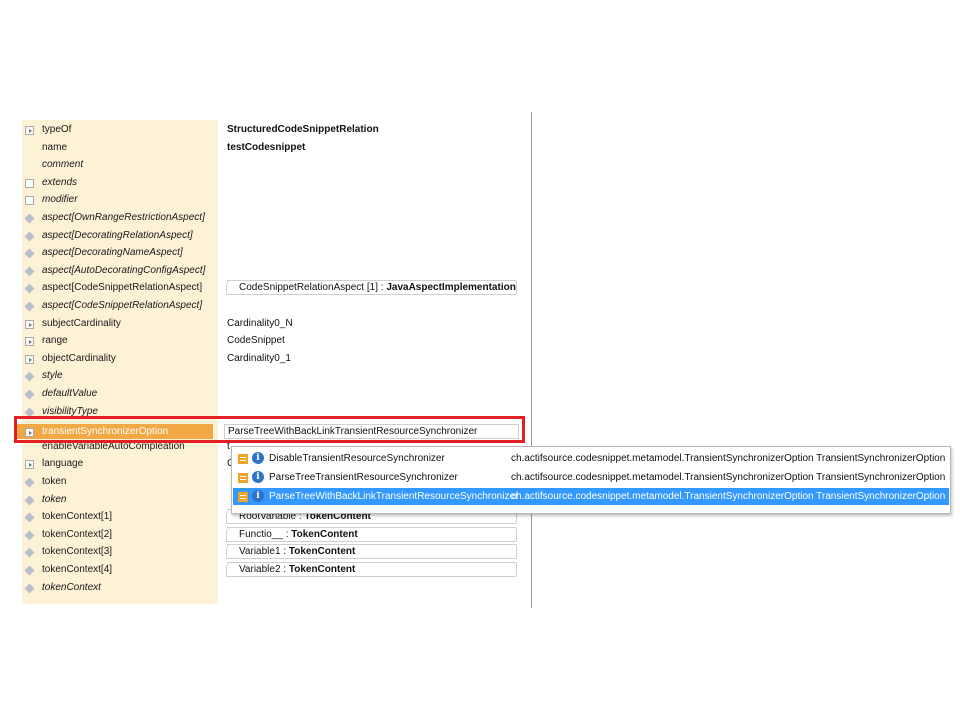 The image size is (960, 720). What do you see at coordinates (70, 393) in the screenshot?
I see `property-label: defaultValue` at bounding box center [70, 393].